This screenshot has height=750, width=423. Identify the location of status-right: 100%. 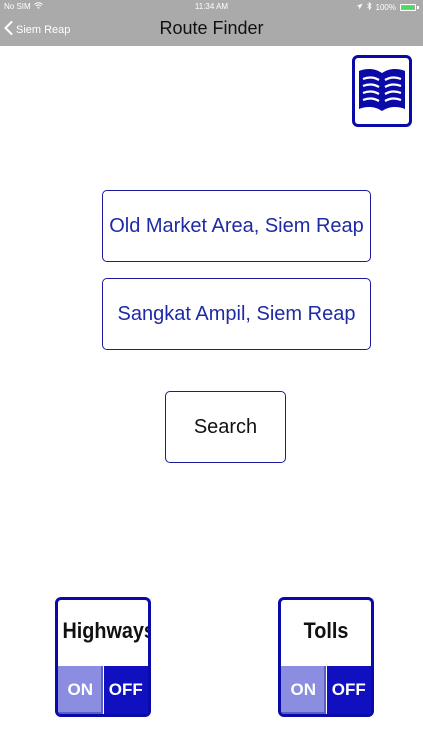
(387, 6).